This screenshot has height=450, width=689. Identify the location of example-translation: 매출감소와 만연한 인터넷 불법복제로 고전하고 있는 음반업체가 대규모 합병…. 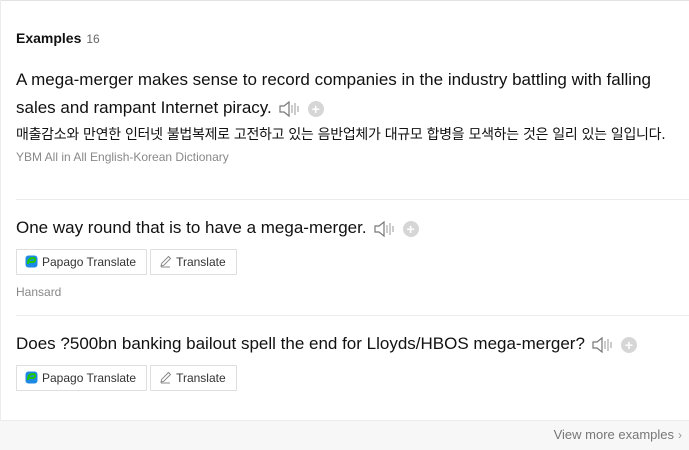
(341, 134).